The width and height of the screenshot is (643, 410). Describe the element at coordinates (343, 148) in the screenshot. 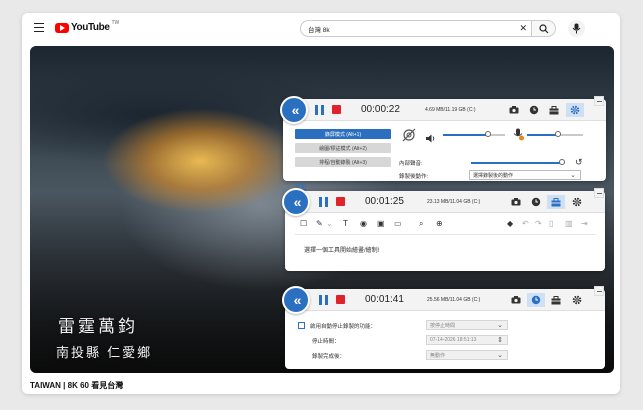

I see `mode-draw-button: 繪圖/標註模式 (Alt+2)` at that location.